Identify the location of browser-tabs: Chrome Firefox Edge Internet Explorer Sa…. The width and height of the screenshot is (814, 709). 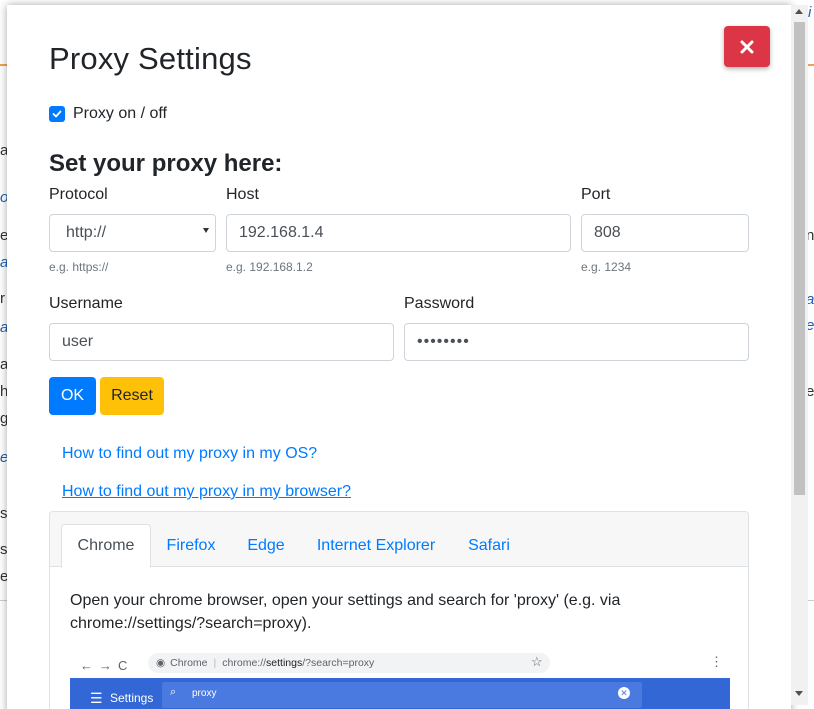
(399, 540).